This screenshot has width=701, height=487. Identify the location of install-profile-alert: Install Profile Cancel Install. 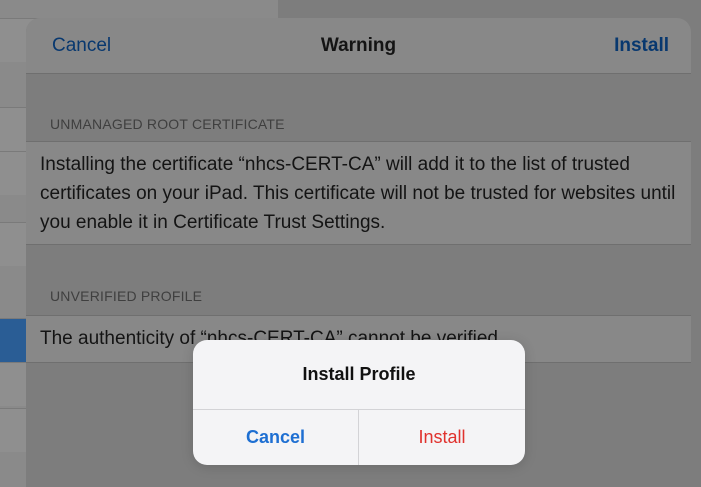
(359, 402).